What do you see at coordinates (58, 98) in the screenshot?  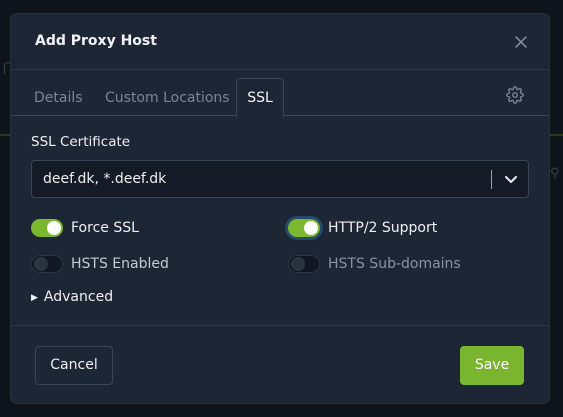 I see `tab-details: Details` at bounding box center [58, 98].